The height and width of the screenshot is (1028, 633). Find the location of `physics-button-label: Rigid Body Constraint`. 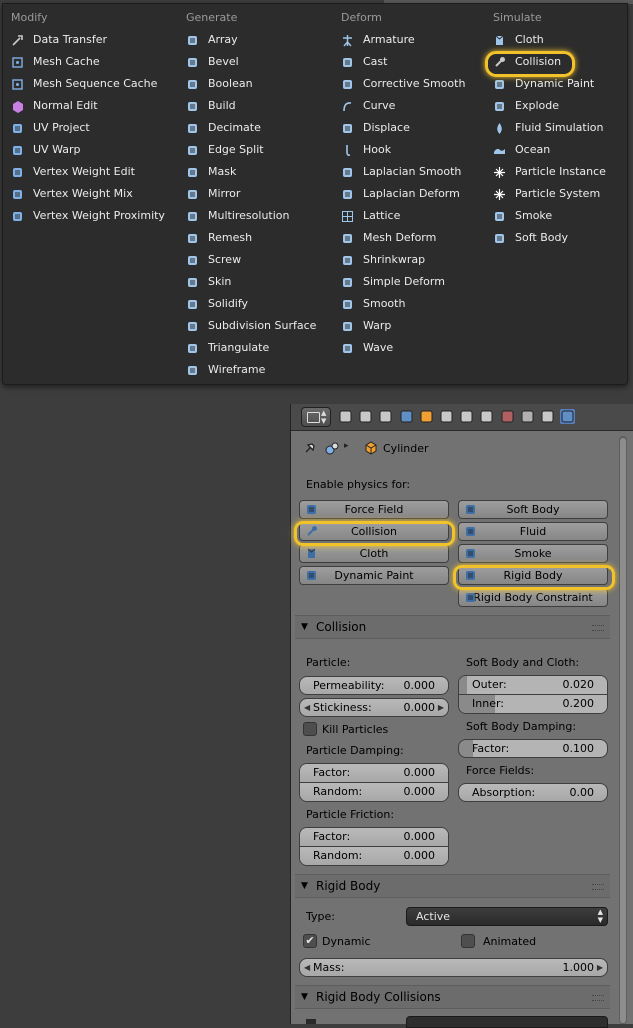

physics-button-label: Rigid Body Constraint is located at coordinates (533, 597).